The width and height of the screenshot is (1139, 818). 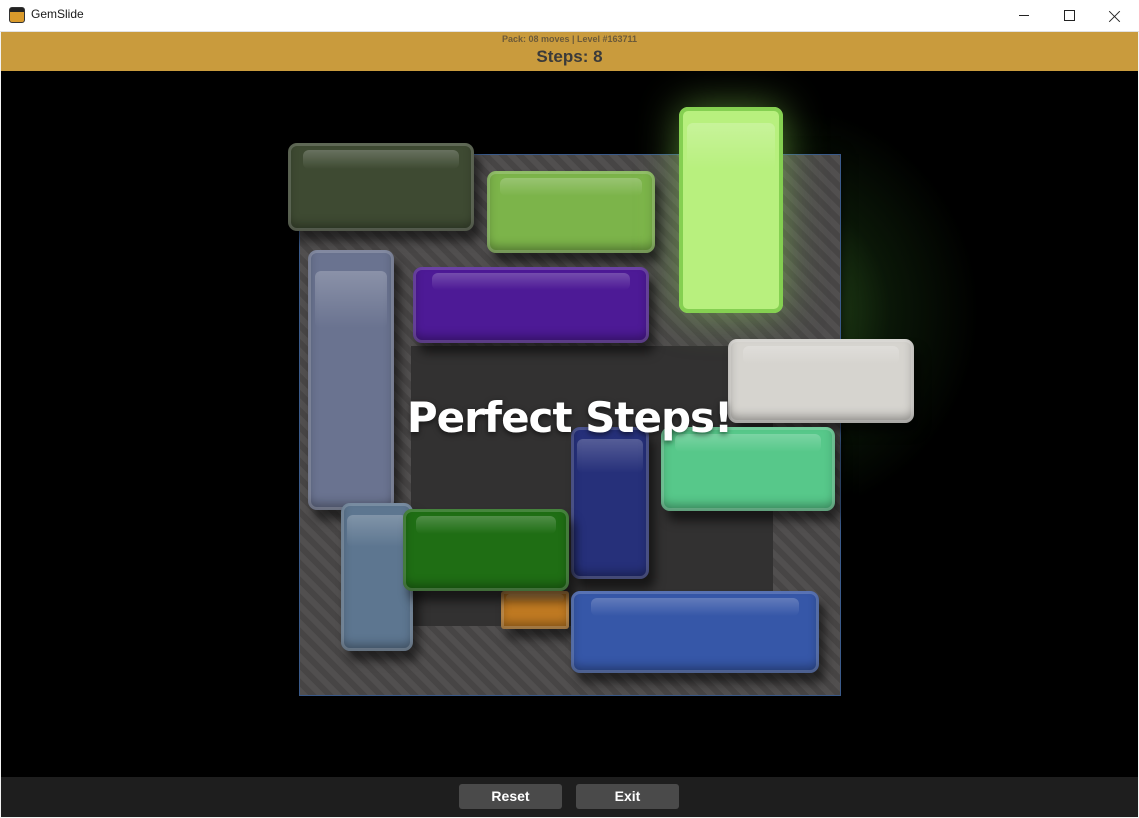 I want to click on pack-info: Pack: 08 moves | Level #163711, so click(x=569, y=39).